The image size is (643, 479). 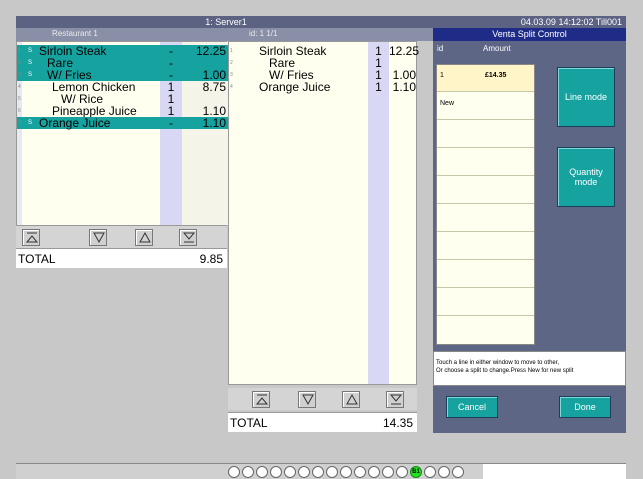 What do you see at coordinates (440, 48) in the screenshot?
I see `id-column-header: id` at bounding box center [440, 48].